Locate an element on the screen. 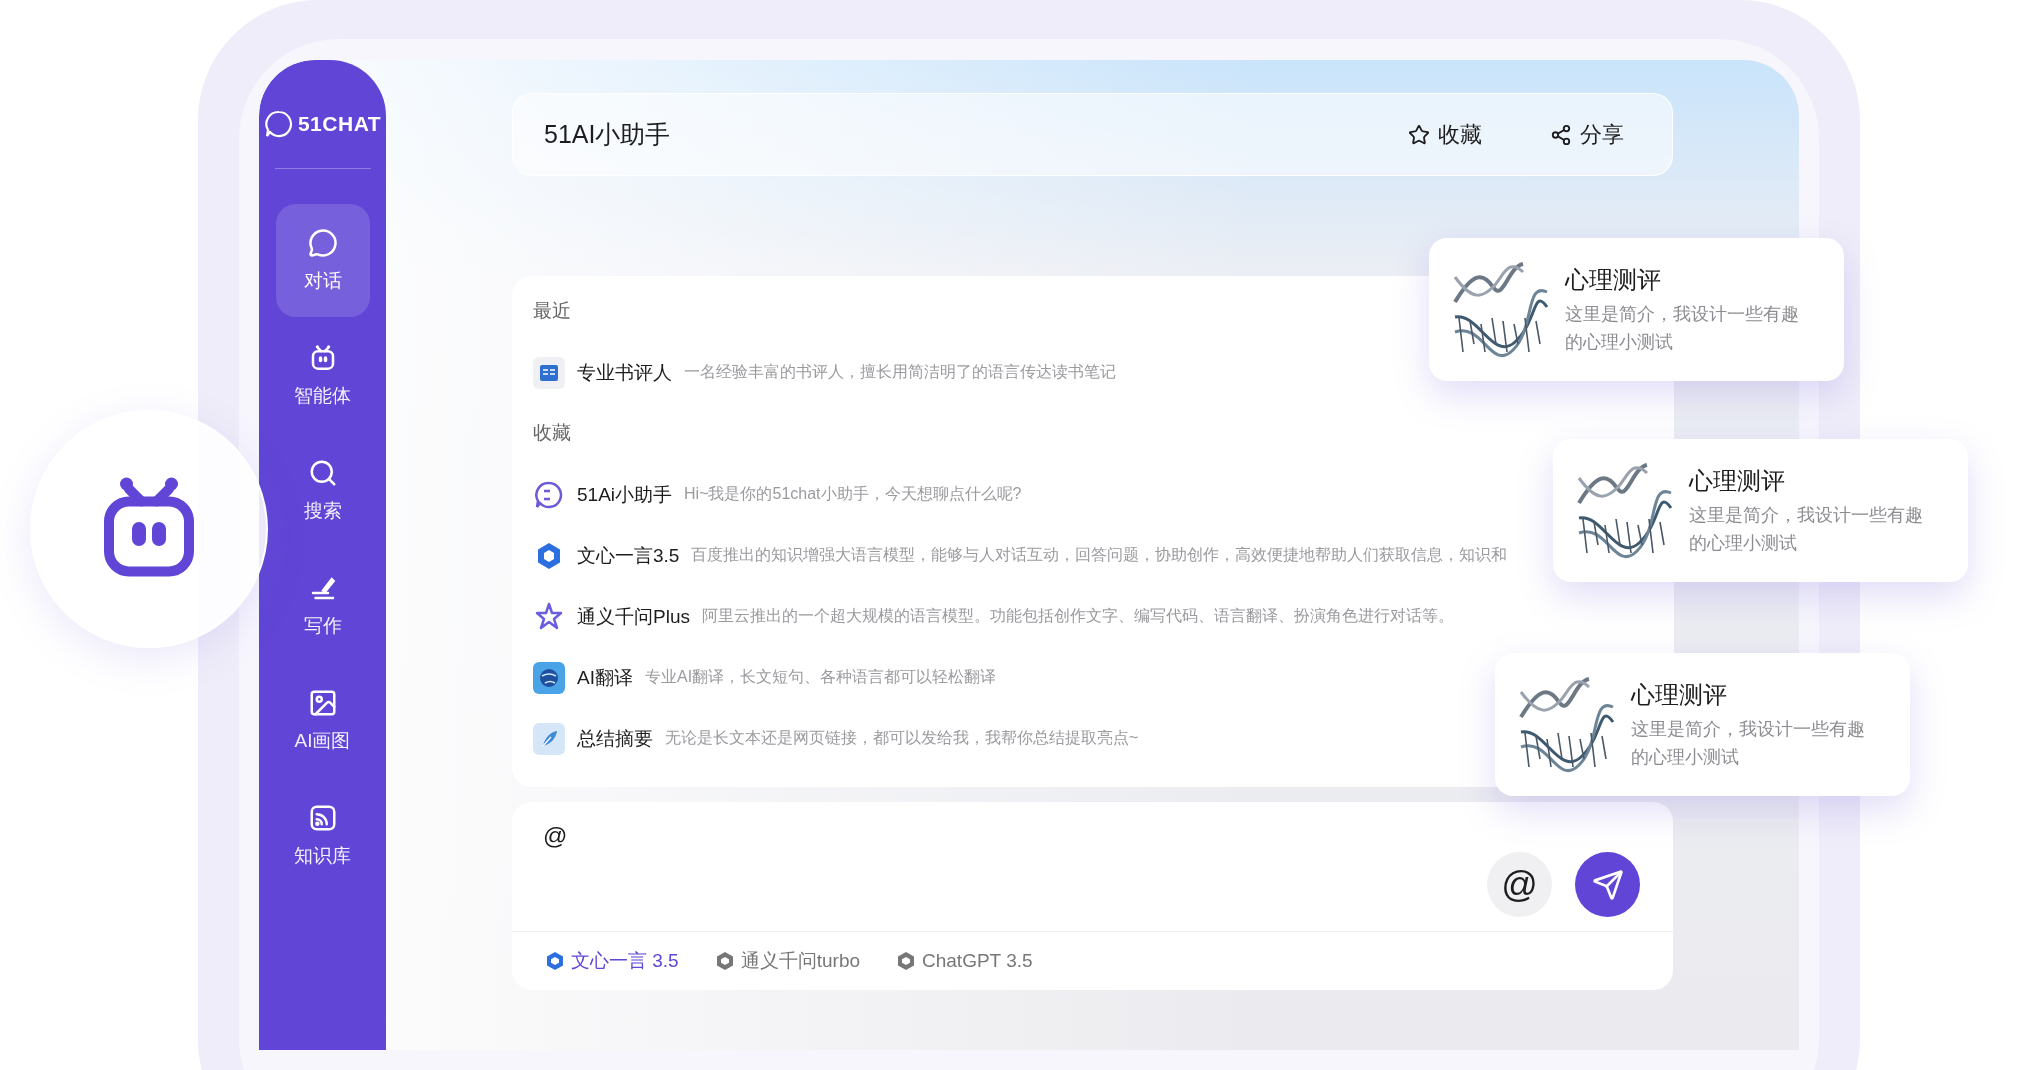 This screenshot has height=1070, width=2029. nav-label: 智能体 is located at coordinates (322, 395).